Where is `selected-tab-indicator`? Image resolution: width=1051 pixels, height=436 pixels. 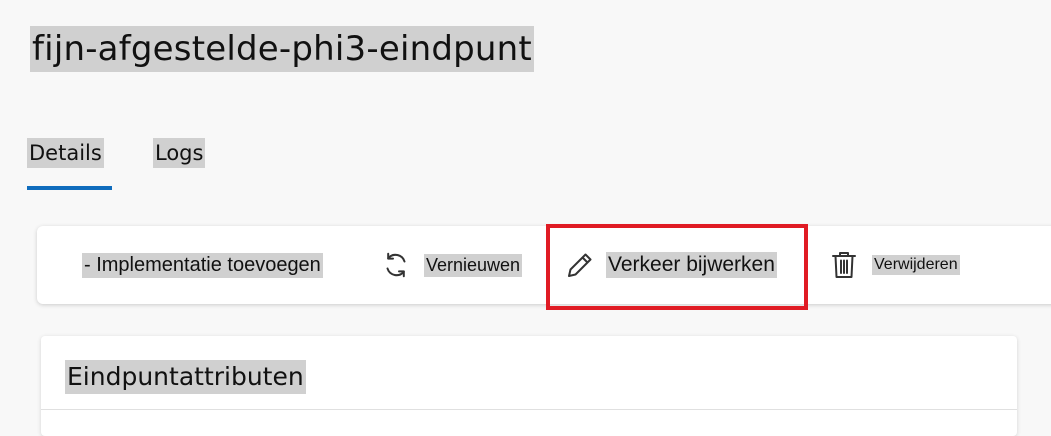
selected-tab-indicator is located at coordinates (69, 188).